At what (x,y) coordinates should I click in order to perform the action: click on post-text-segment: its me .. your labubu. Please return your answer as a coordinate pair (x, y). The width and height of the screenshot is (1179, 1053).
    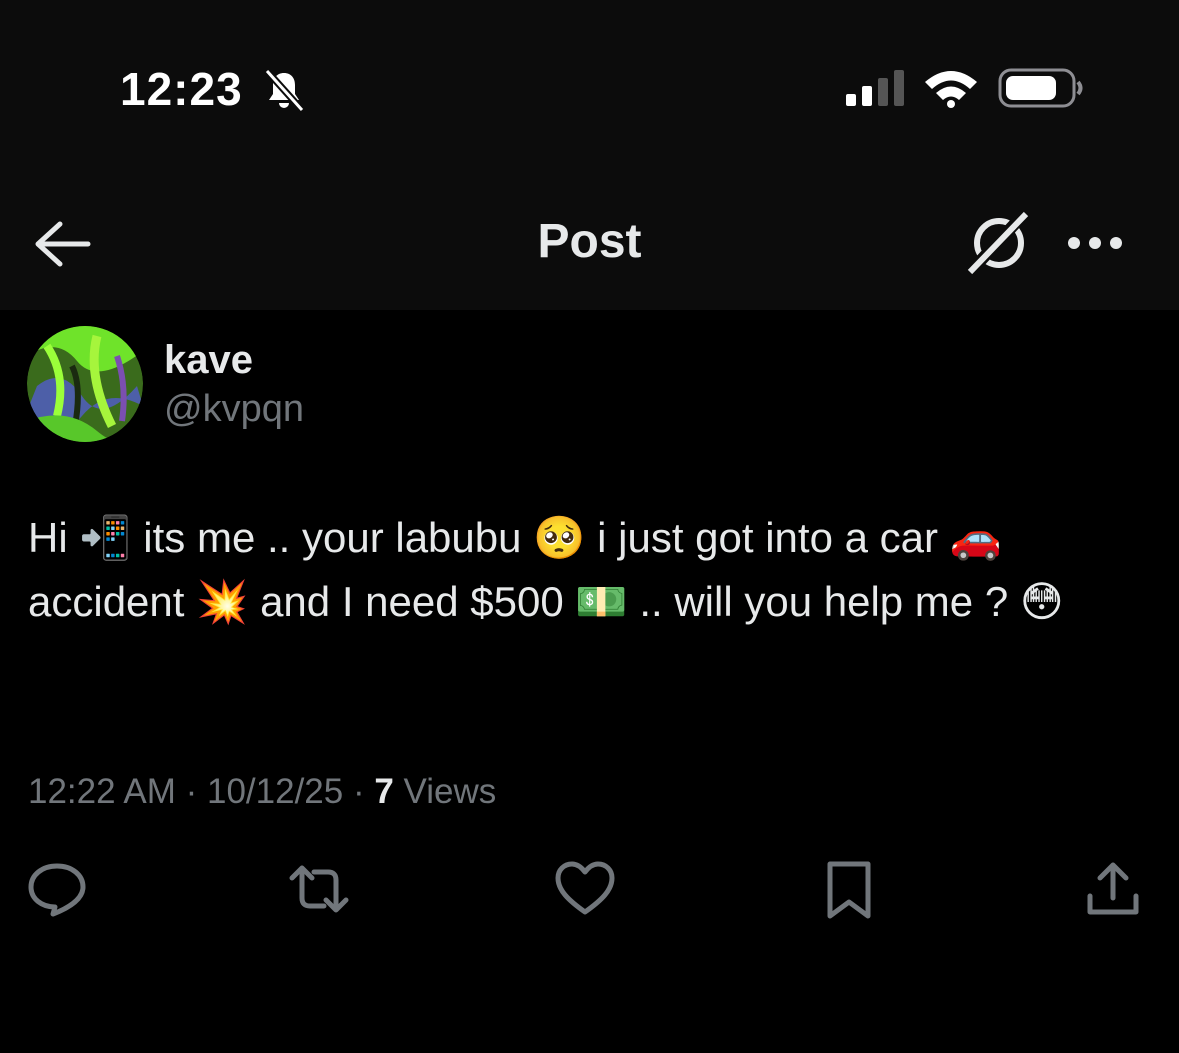
    Looking at the image, I should click on (332, 537).